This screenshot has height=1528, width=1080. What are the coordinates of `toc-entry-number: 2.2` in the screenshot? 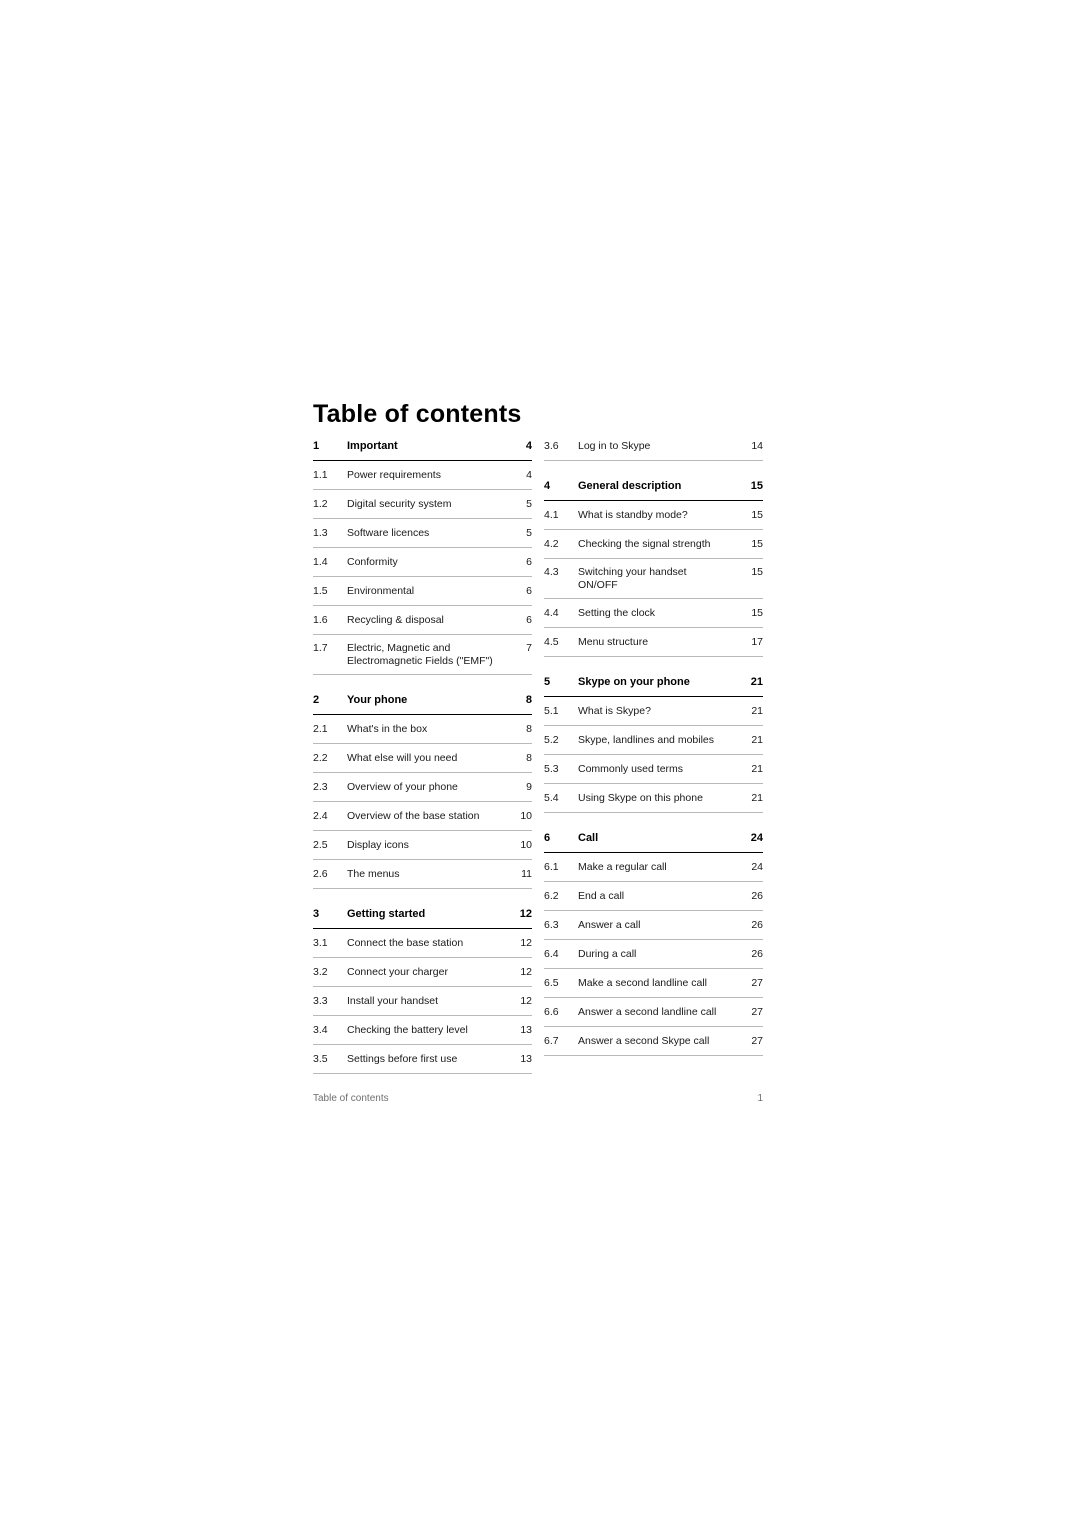 It's located at (320, 758).